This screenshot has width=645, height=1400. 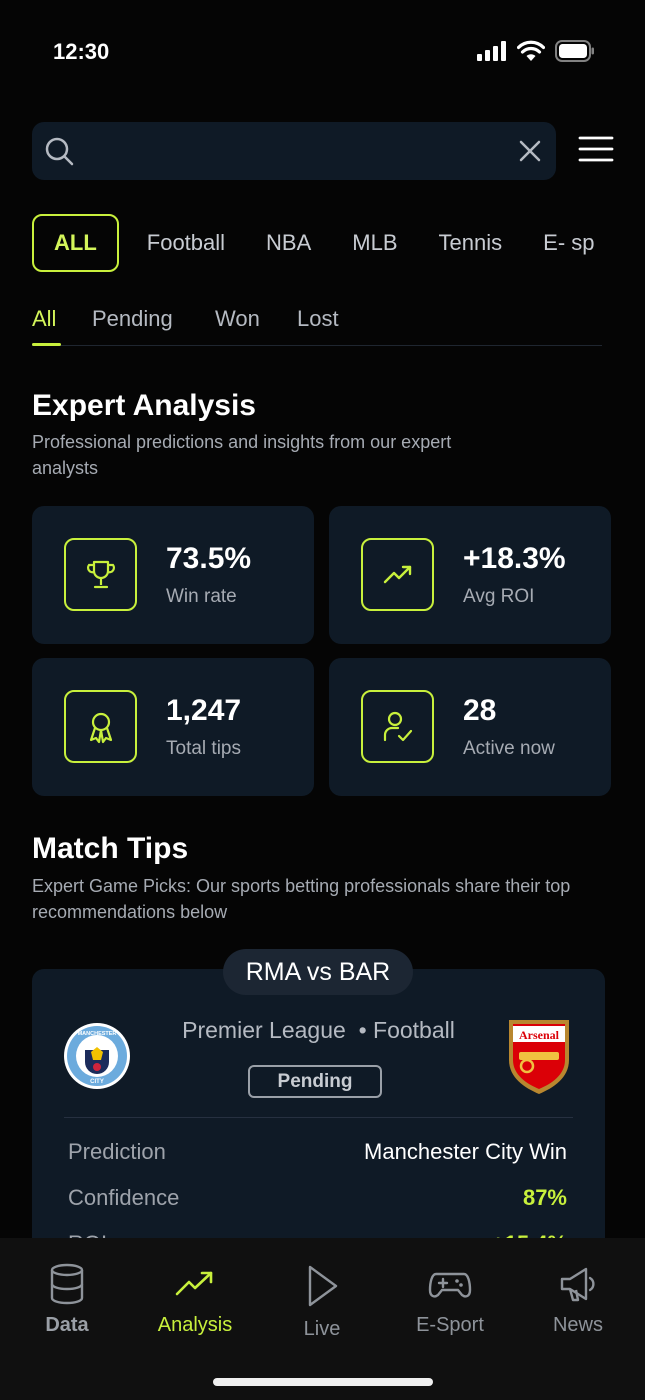 I want to click on tab-status-won: Won, so click(x=237, y=319).